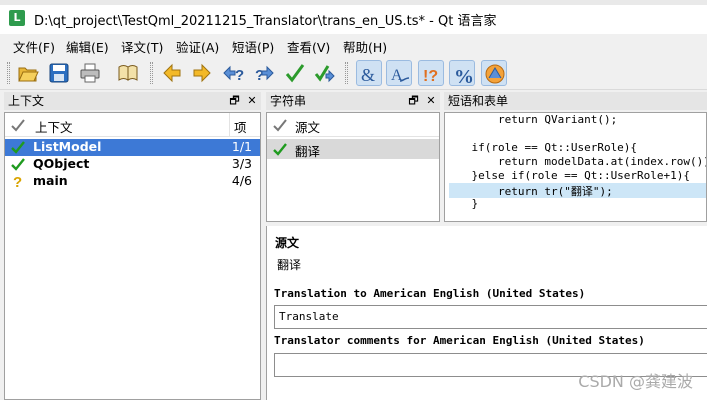 The width and height of the screenshot is (707, 400). I want to click on save-icon, so click(59, 73).